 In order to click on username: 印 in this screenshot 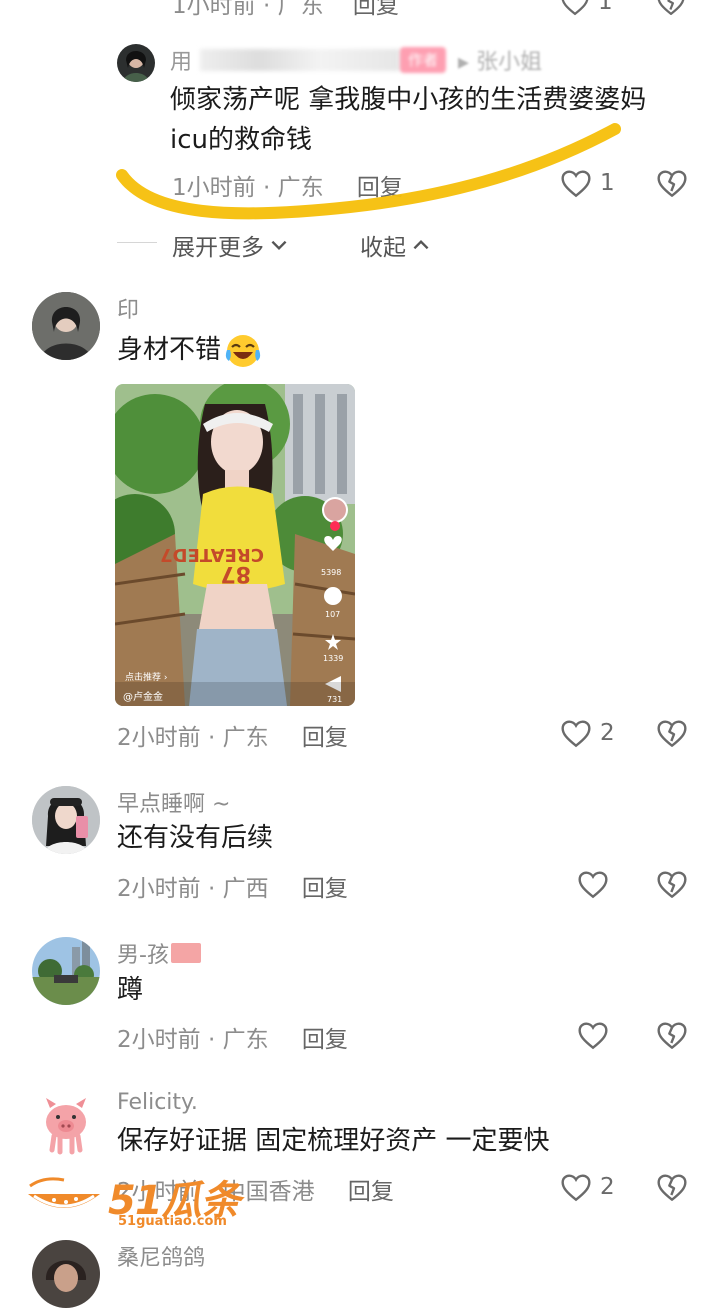, I will do `click(128, 308)`.